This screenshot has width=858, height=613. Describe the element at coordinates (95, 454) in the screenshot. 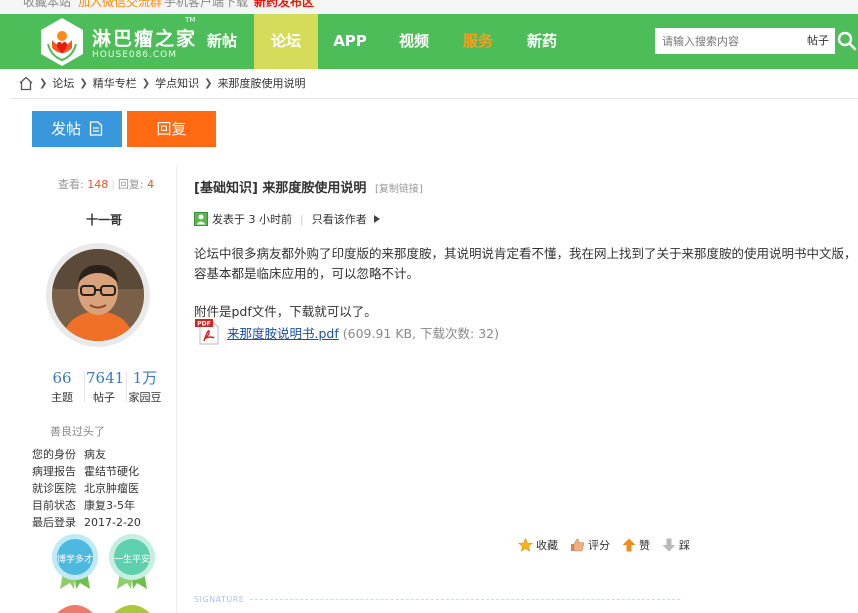

I see `profile-value: 病友` at that location.